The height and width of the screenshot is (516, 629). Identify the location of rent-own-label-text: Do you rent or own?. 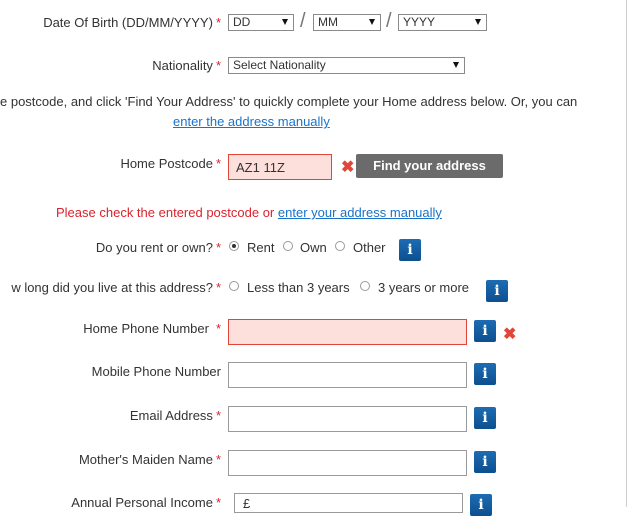
(154, 247).